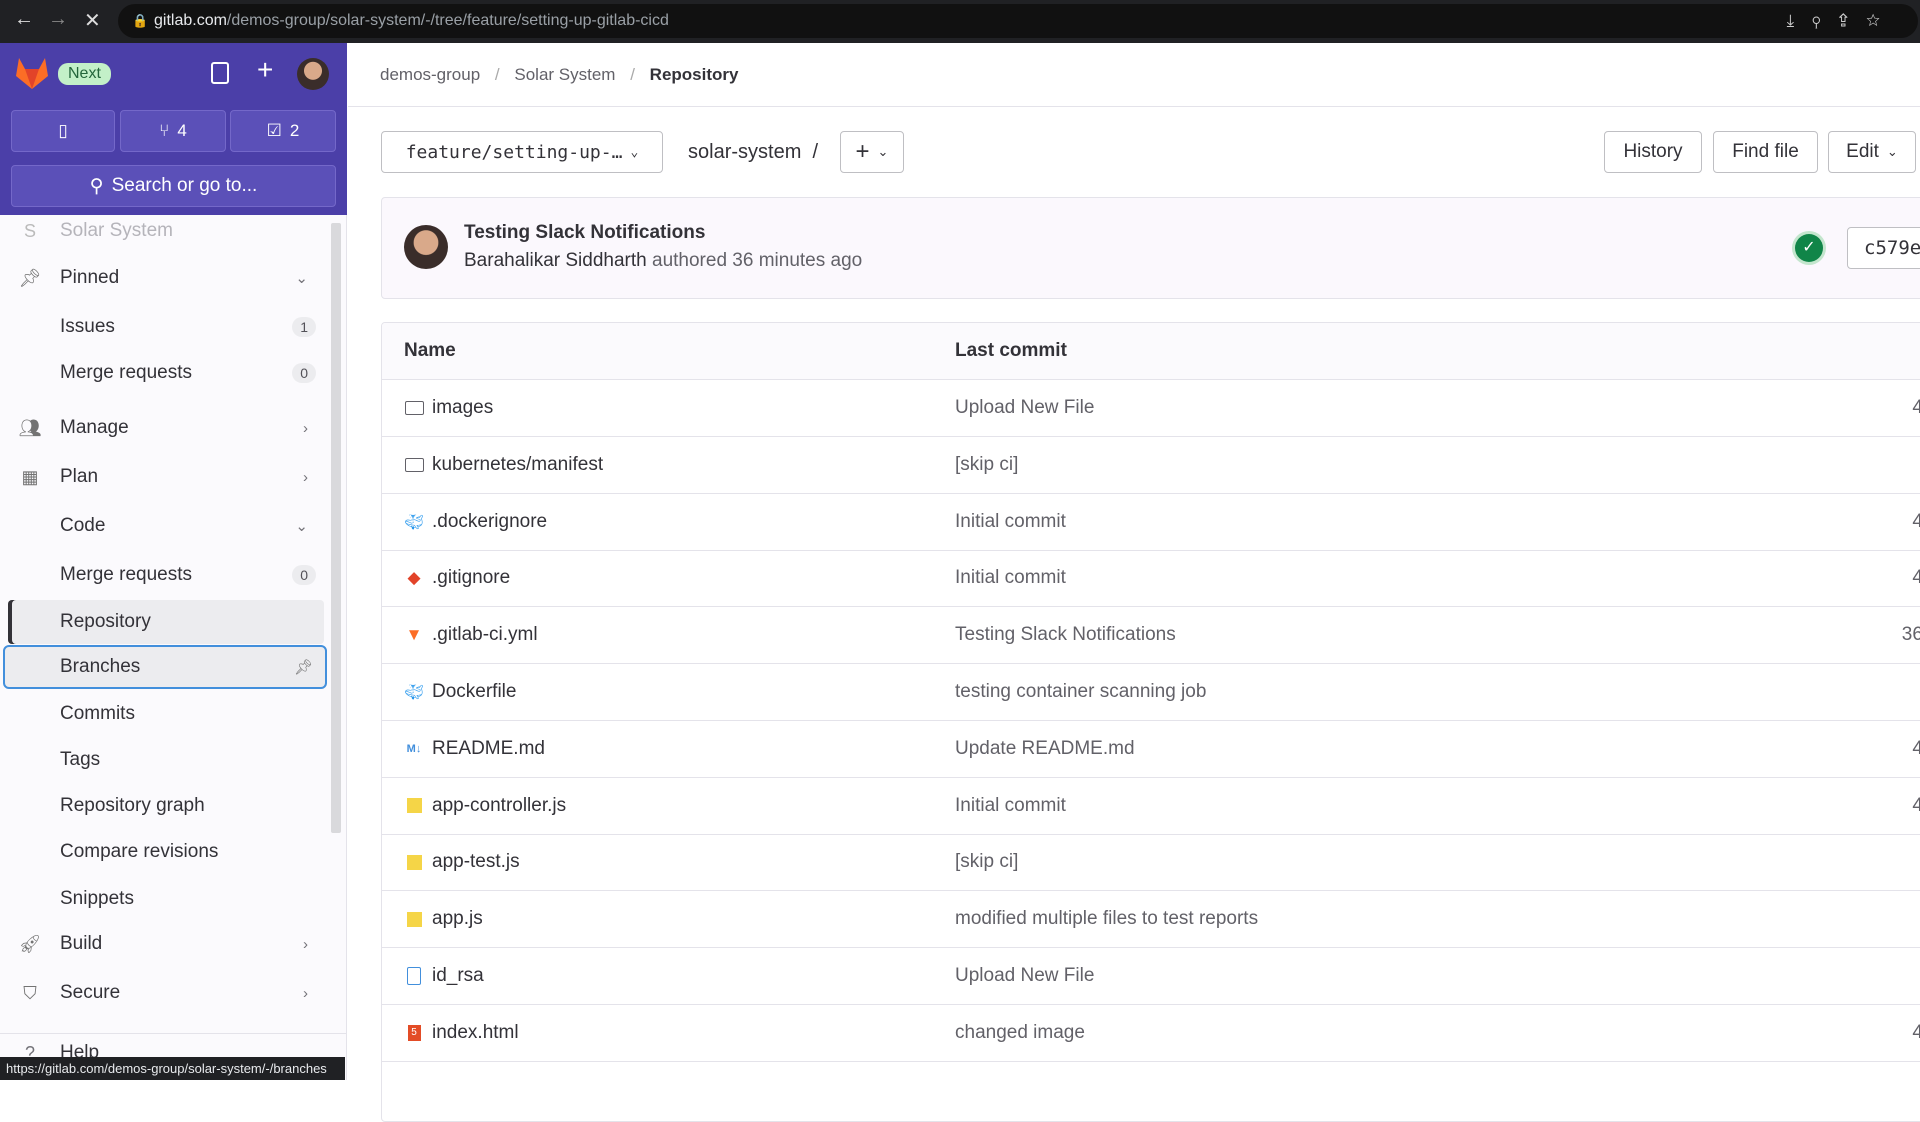 This screenshot has height=1122, width=1920. I want to click on rocket-icon: 🚀︎, so click(30, 943).